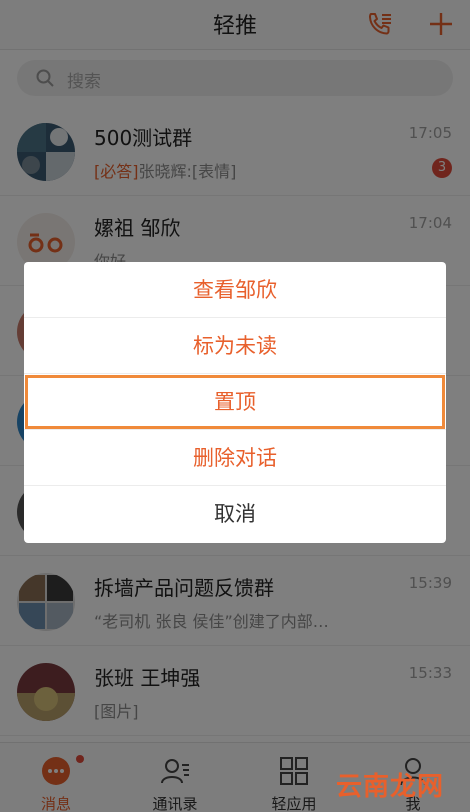 This screenshot has height=812, width=470. Describe the element at coordinates (235, 346) in the screenshot. I see `mark-unread-option: 标为未读` at that location.